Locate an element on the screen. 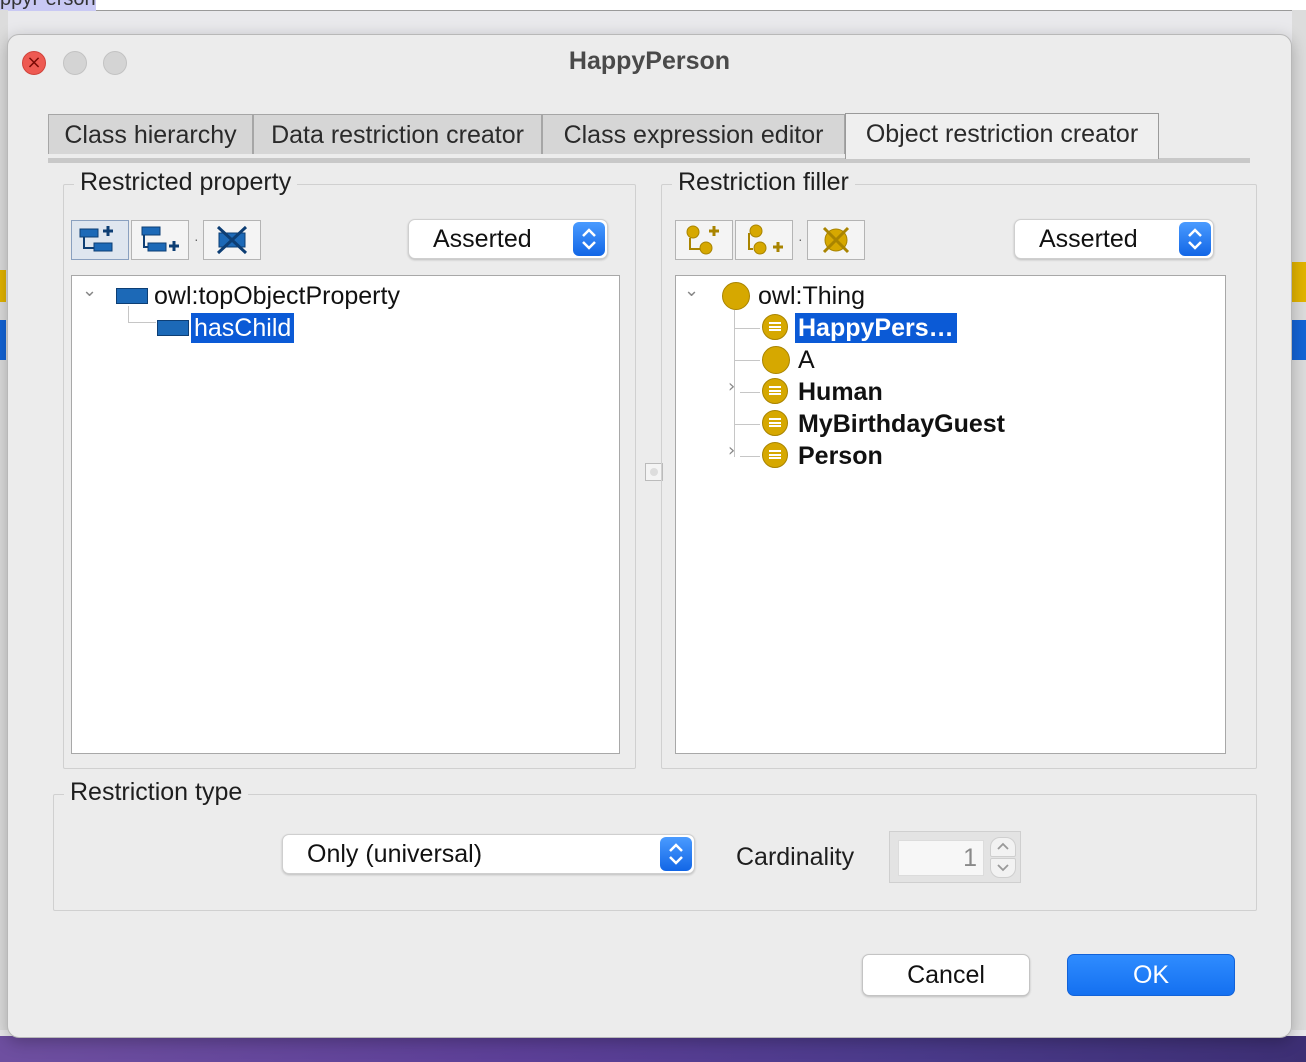 The image size is (1306, 1062). tree-node-owl-thing: owl:Thing is located at coordinates (811, 296).